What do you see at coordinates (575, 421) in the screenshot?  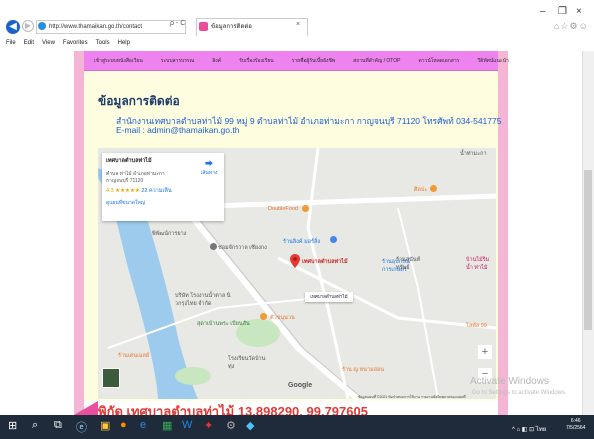 I see `clock-time: 6:46` at bounding box center [575, 421].